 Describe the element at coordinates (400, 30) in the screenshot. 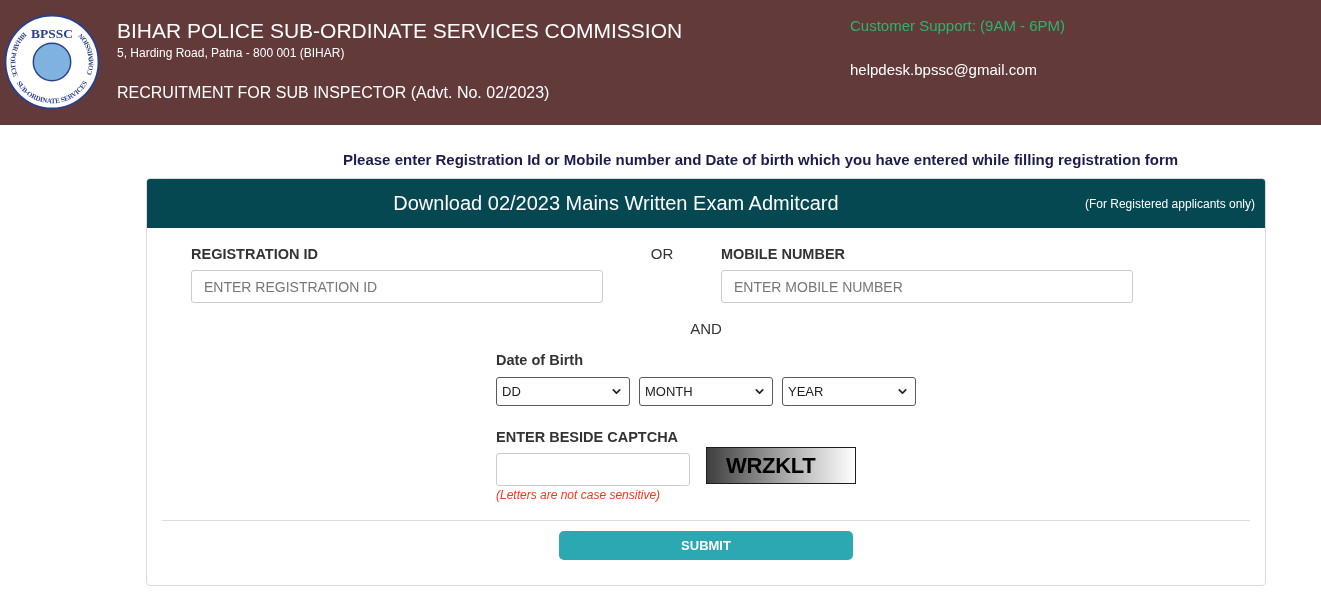

I see `header-title: BIHAR POLICE SUB-ORDINATE SERVICES COMMISSION` at that location.